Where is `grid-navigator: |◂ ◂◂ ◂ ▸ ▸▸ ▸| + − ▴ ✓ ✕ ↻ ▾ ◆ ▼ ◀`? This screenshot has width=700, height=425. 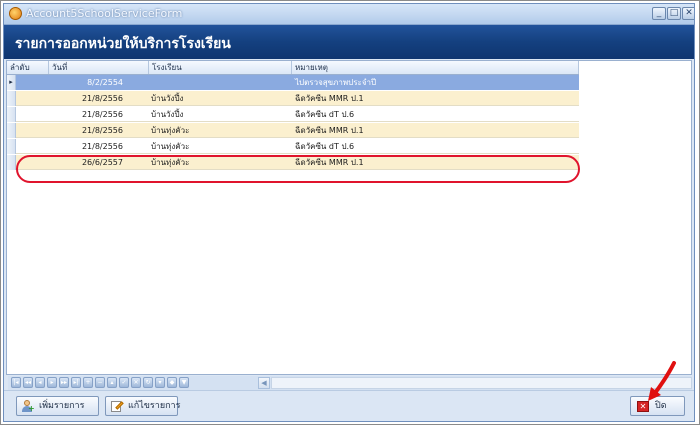 grid-navigator: |◂ ◂◂ ◂ ▸ ▸▸ ▸| + − ▴ ✓ ✕ ↻ ▾ ◆ ▼ ◀ is located at coordinates (350, 383).